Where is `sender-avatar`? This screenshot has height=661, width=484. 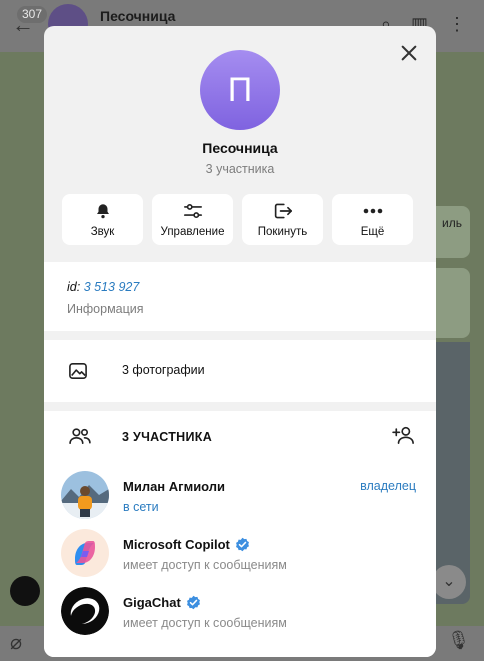
sender-avatar is located at coordinates (25, 591).